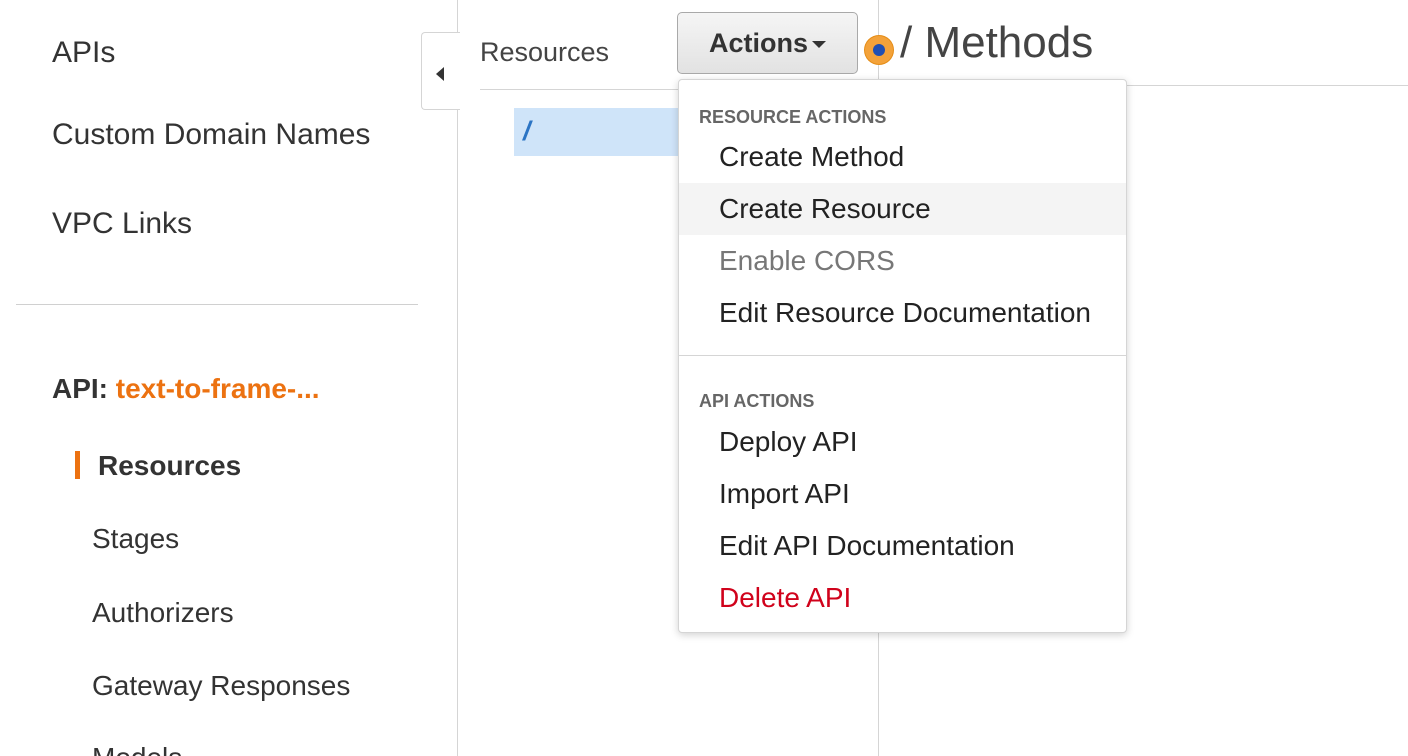 The image size is (1408, 756). What do you see at coordinates (1267, 85) in the screenshot?
I see `methods-divider` at bounding box center [1267, 85].